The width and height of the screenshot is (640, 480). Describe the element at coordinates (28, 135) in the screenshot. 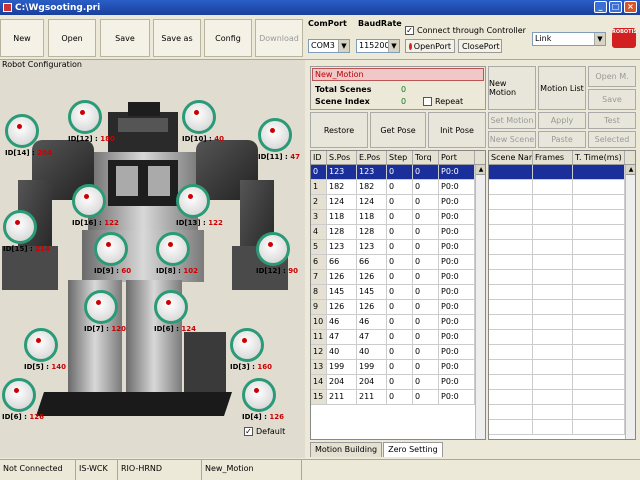

I see `motor-dial-14: ID[14] : 204` at that location.